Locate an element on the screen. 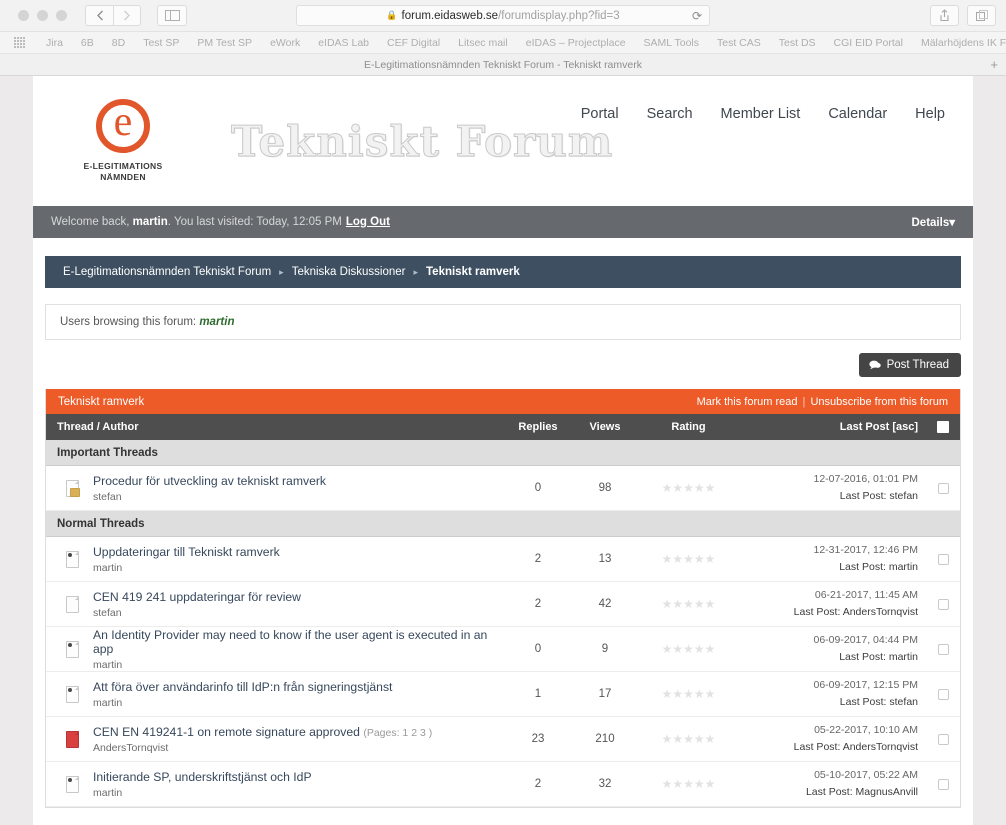 This screenshot has width=1006, height=825. bookmark-item: Test SP is located at coordinates (161, 43).